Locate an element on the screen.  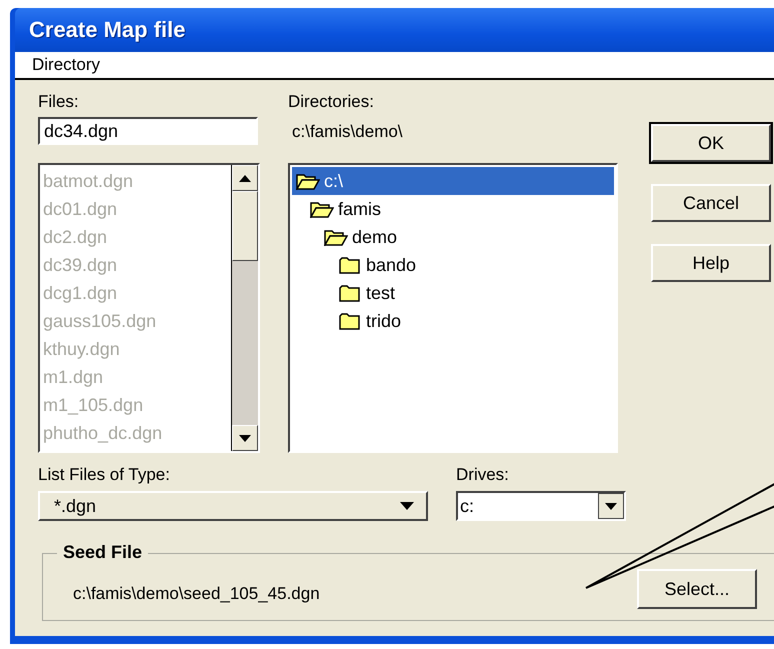
tree-item: famis is located at coordinates (453, 209).